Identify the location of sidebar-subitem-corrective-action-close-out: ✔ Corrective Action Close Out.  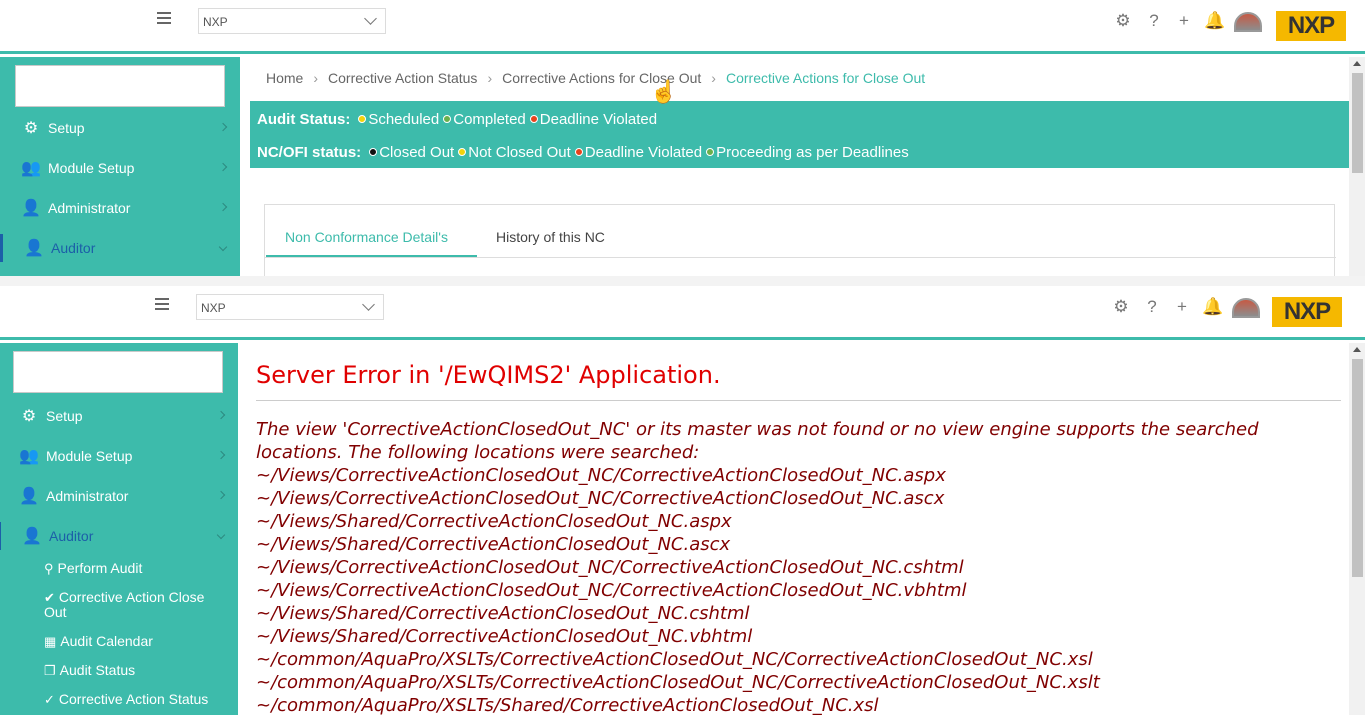
(134, 605).